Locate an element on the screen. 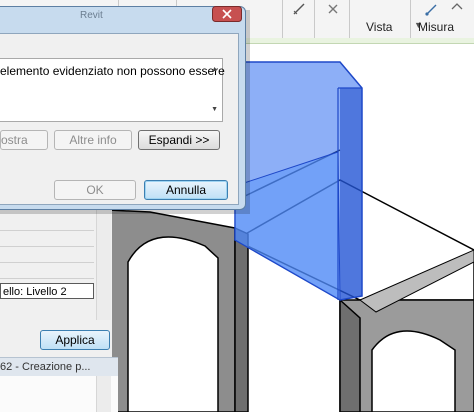 The height and width of the screenshot is (412, 474). dialog-title: Revit is located at coordinates (91, 15).